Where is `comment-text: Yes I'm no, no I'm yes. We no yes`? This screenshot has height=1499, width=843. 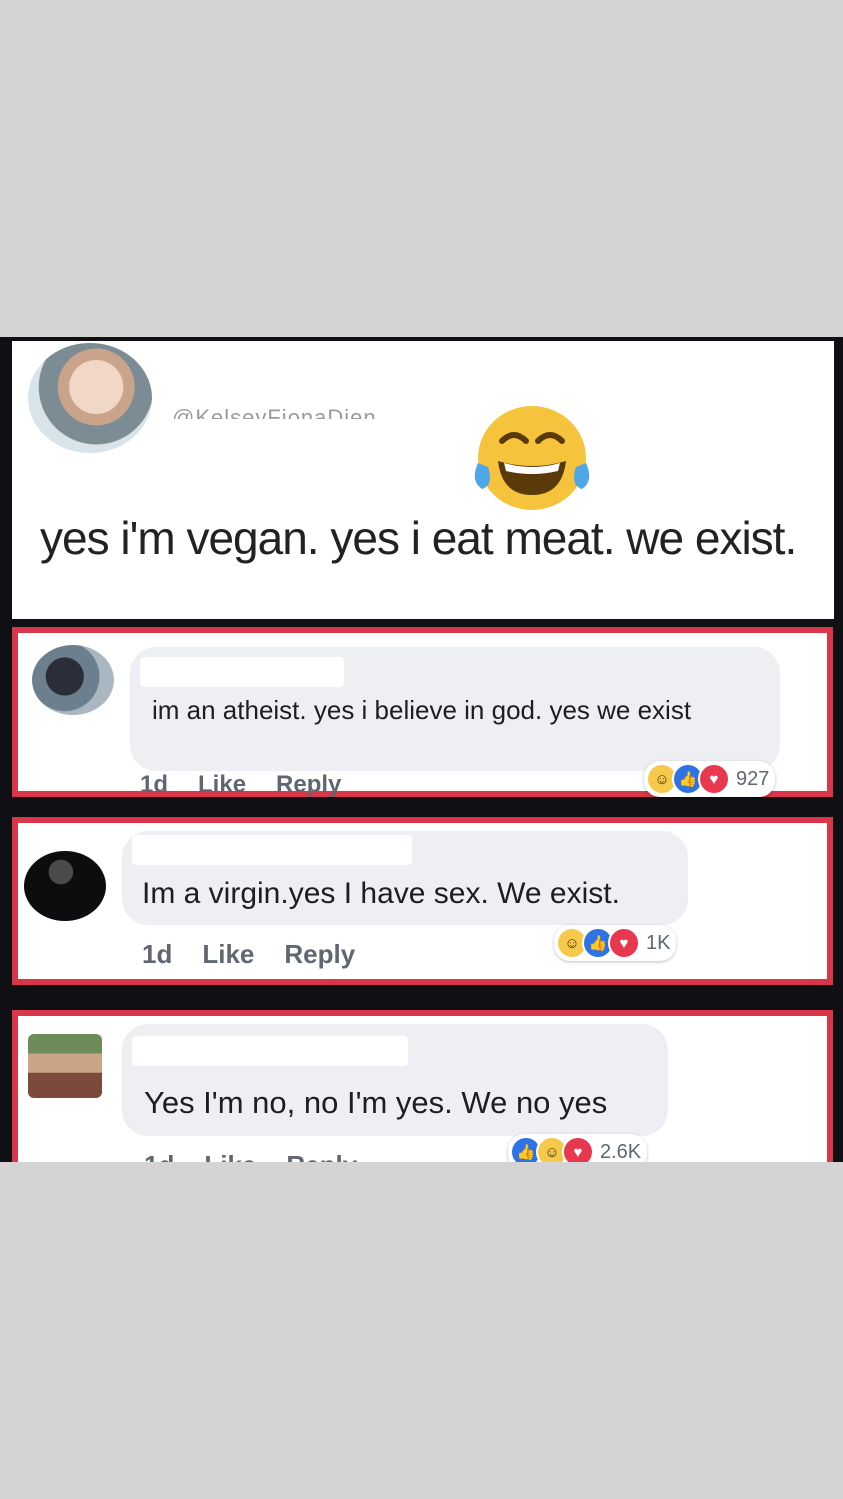
comment-text: Yes I'm no, no I'm yes. We no yes is located at coordinates (376, 1102).